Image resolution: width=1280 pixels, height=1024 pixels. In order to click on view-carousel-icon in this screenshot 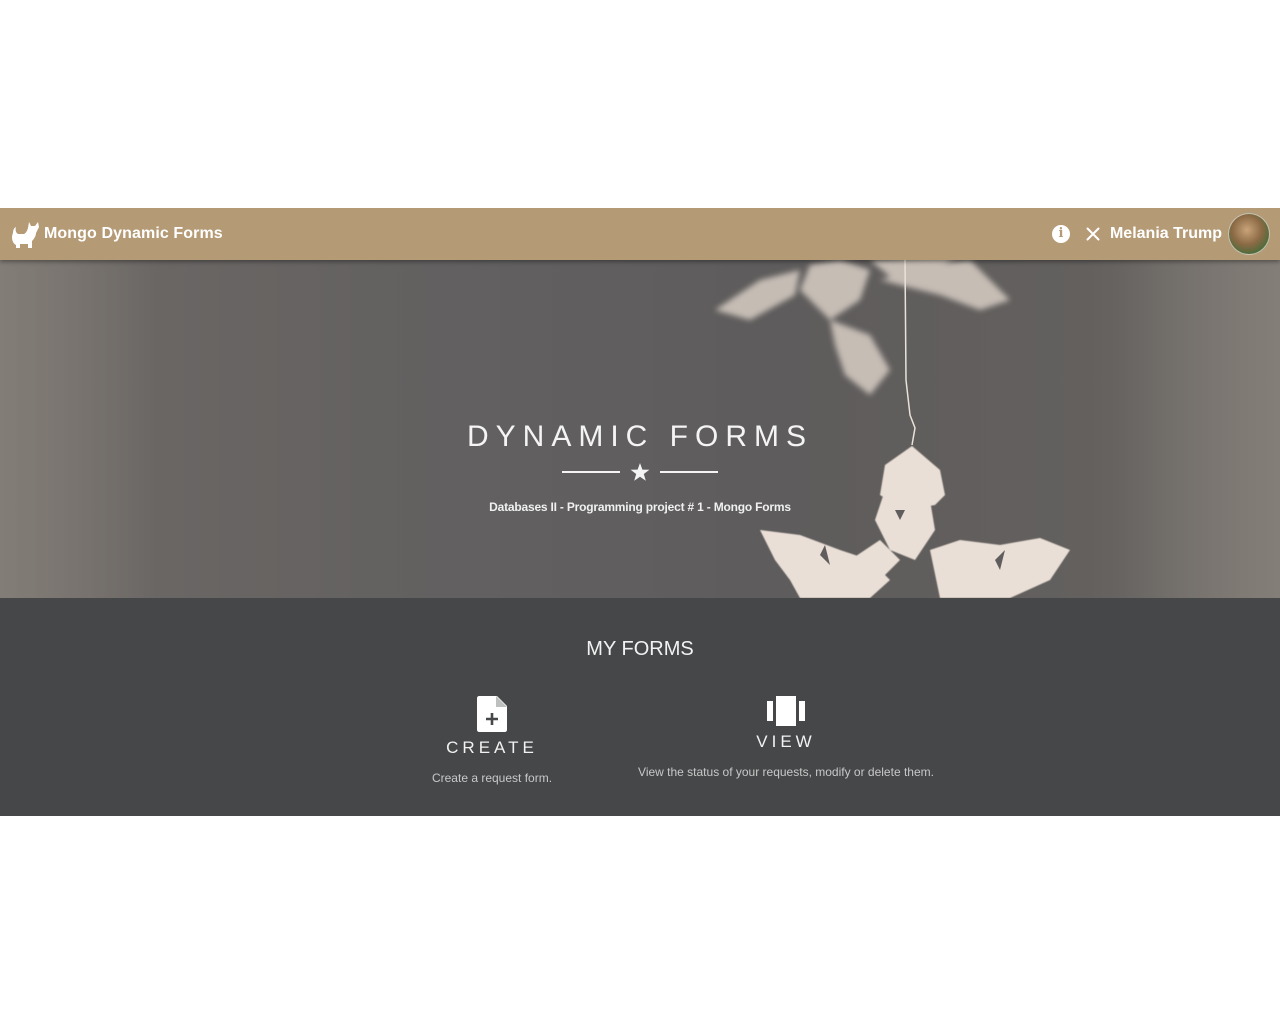, I will do `click(786, 711)`.